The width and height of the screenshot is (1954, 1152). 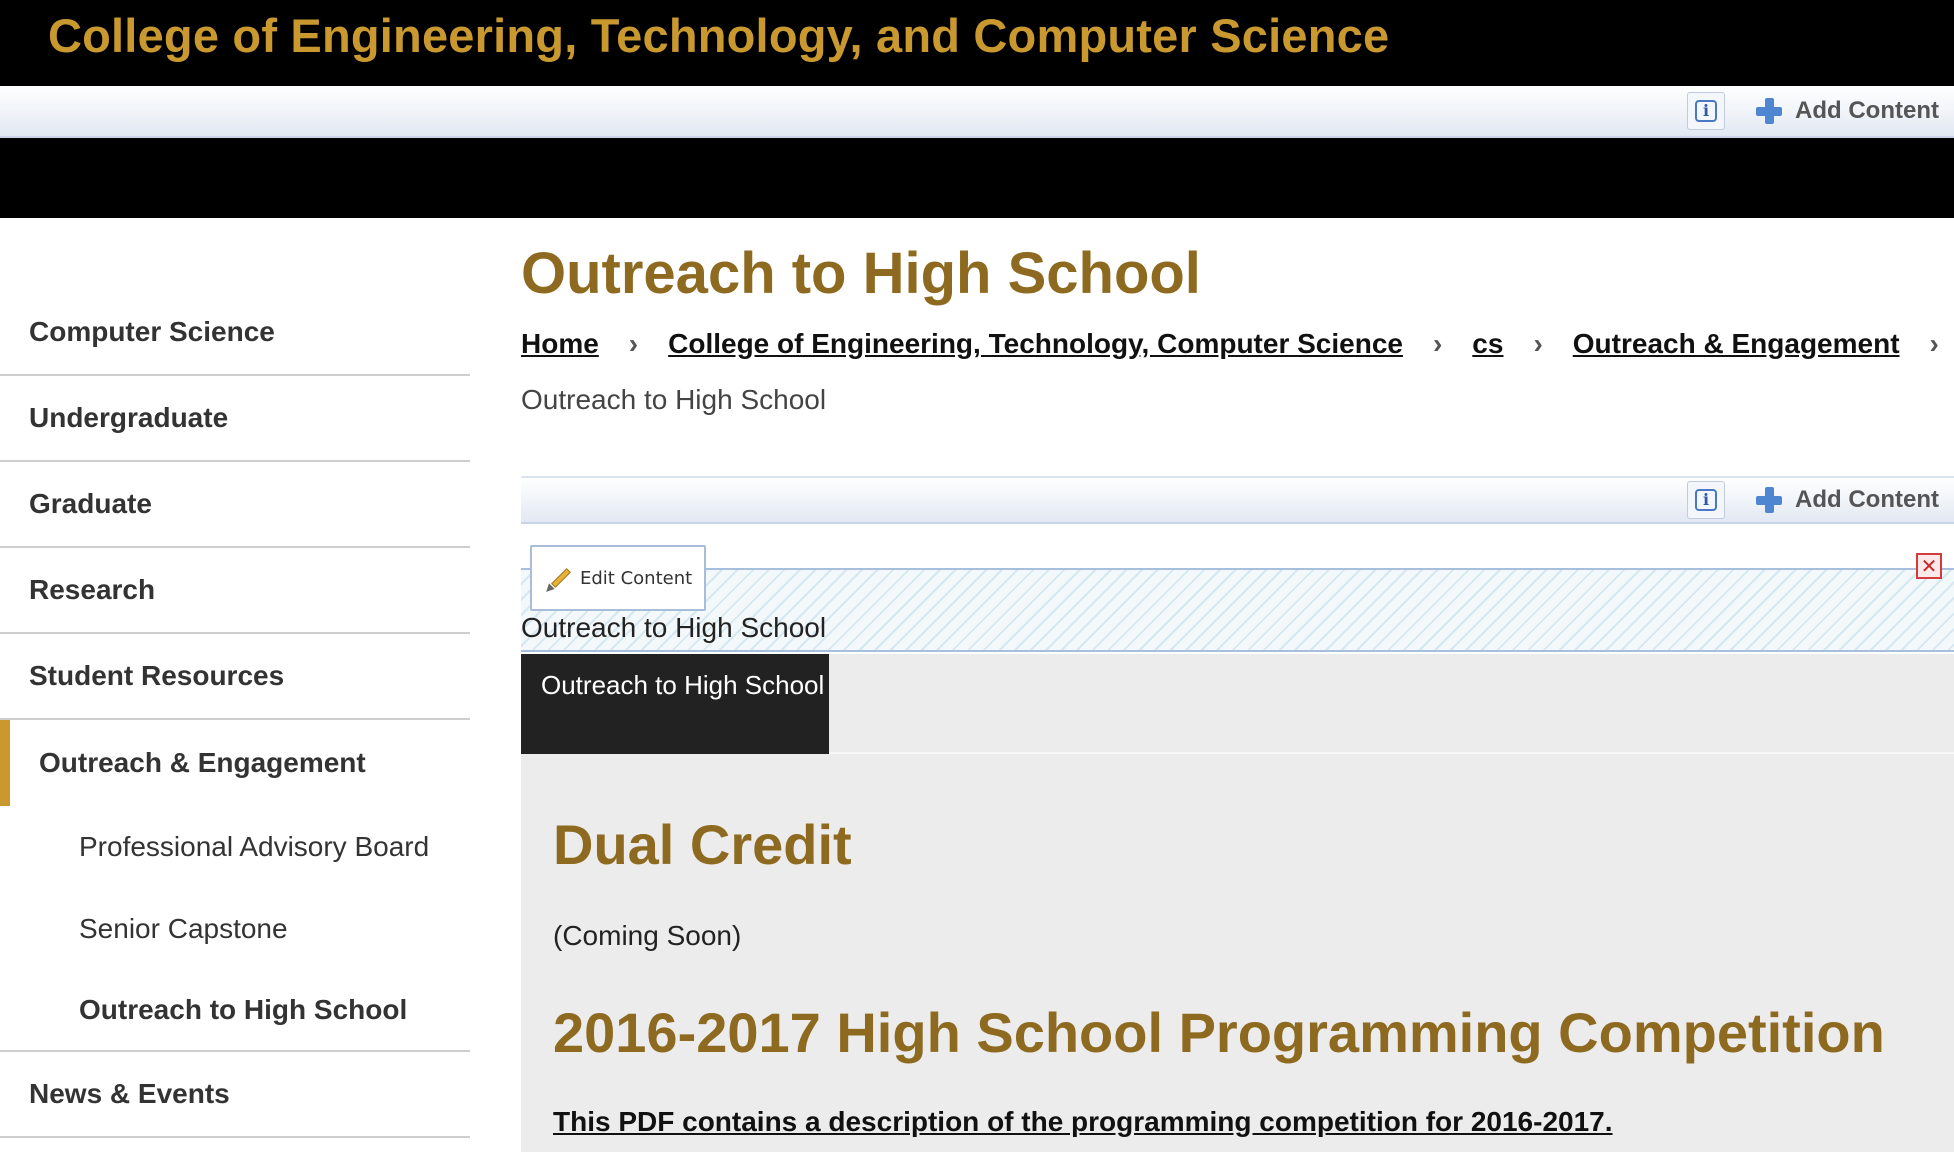 I want to click on edit-content-button: Edit Content, so click(x=618, y=578).